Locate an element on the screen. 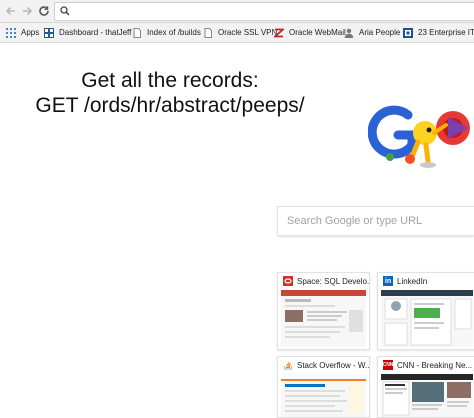  tile-title: LinkedIn is located at coordinates (412, 281).